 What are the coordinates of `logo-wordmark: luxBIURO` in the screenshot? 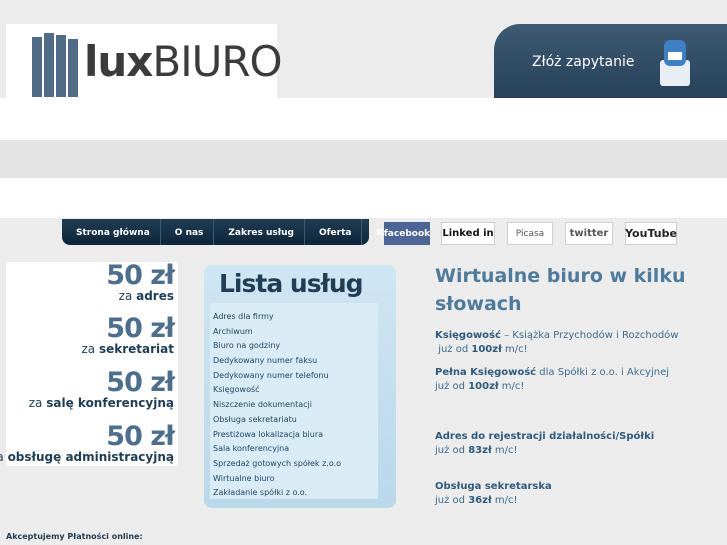 It's located at (183, 61).